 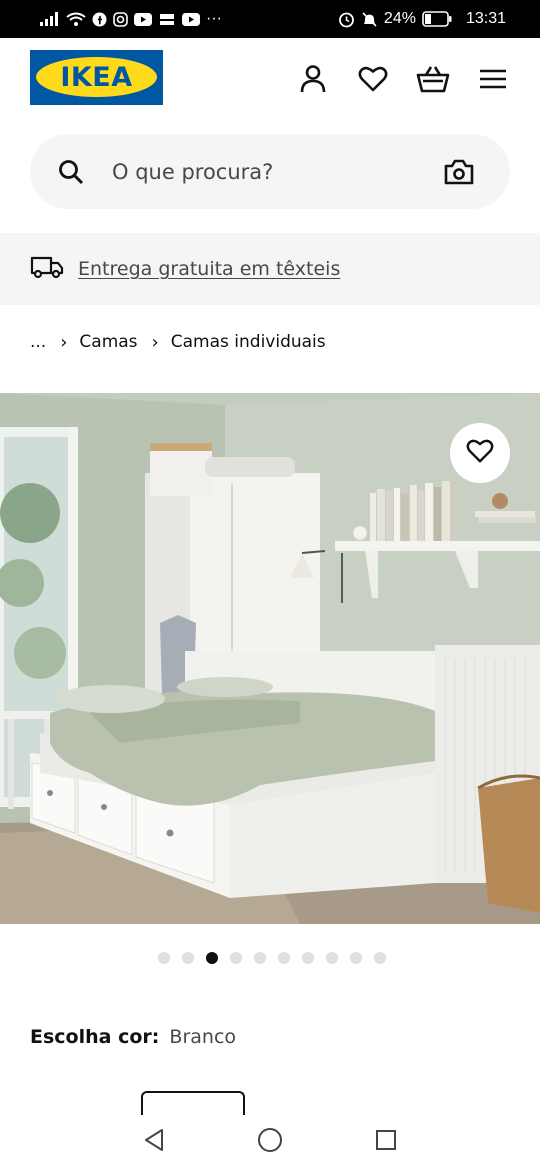 I want to click on facebook-icon, so click(x=99, y=19).